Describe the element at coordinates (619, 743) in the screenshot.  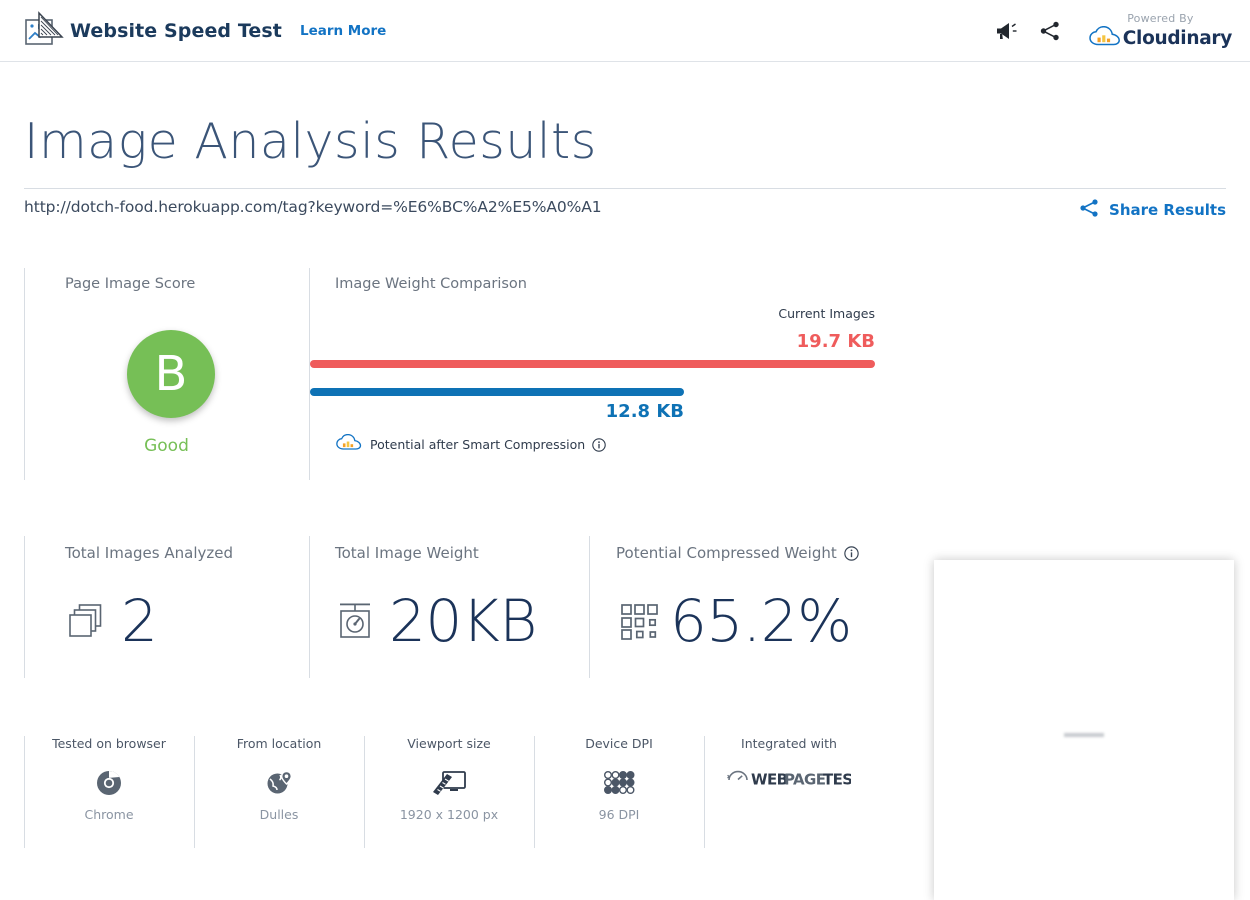
I see `meta-title: Device DPI` at that location.